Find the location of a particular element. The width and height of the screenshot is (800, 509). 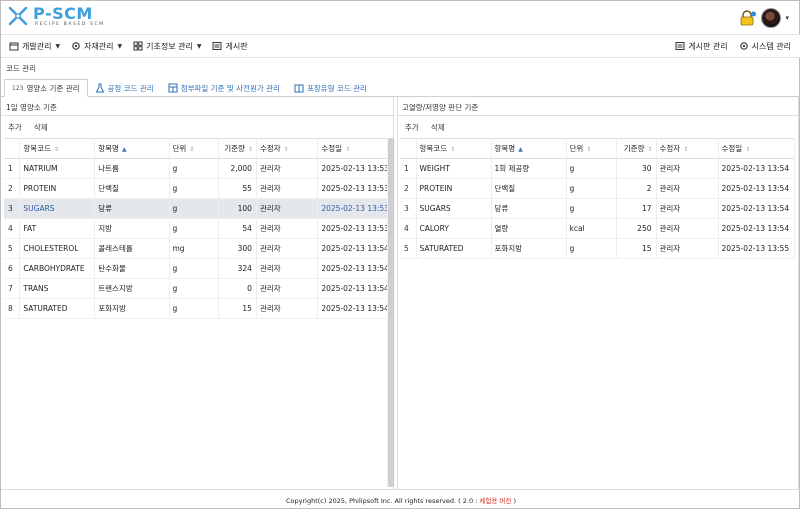

table-row: 4 FAT 지방 g 54 관리자 2025-02-13 13:53 is located at coordinates (198, 228).